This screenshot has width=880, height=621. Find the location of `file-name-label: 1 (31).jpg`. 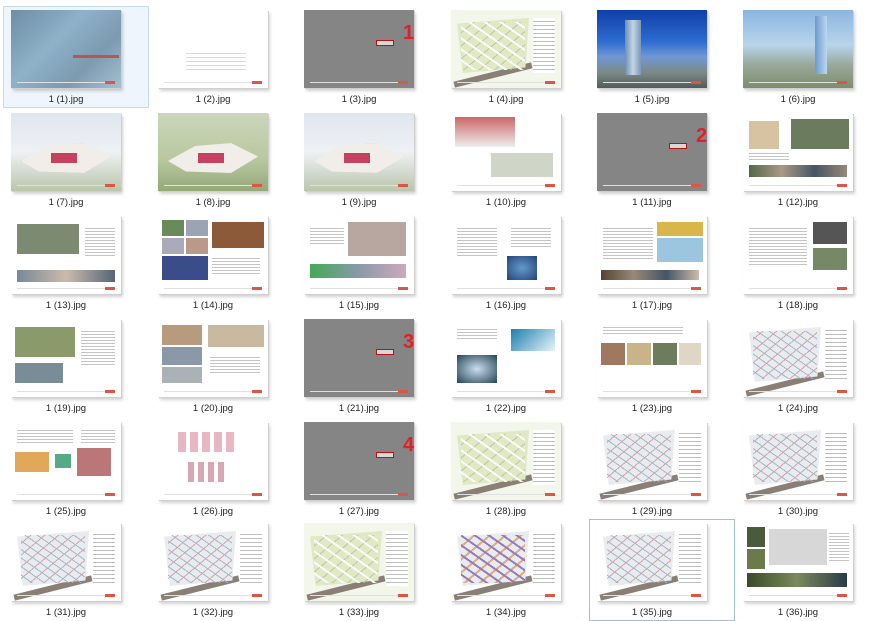

file-name-label: 1 (31).jpg is located at coordinates (66, 612).